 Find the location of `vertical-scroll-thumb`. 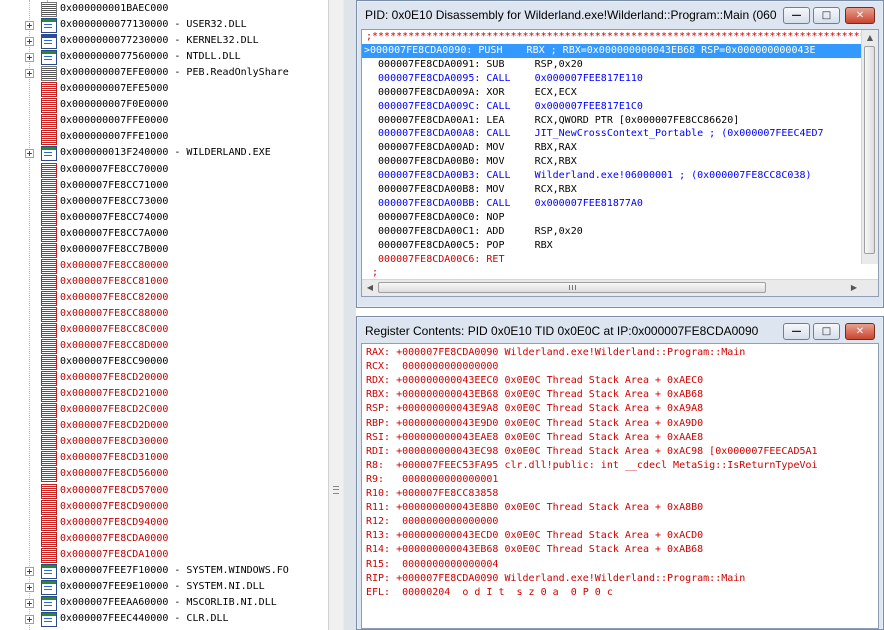

vertical-scroll-thumb is located at coordinates (869, 150).